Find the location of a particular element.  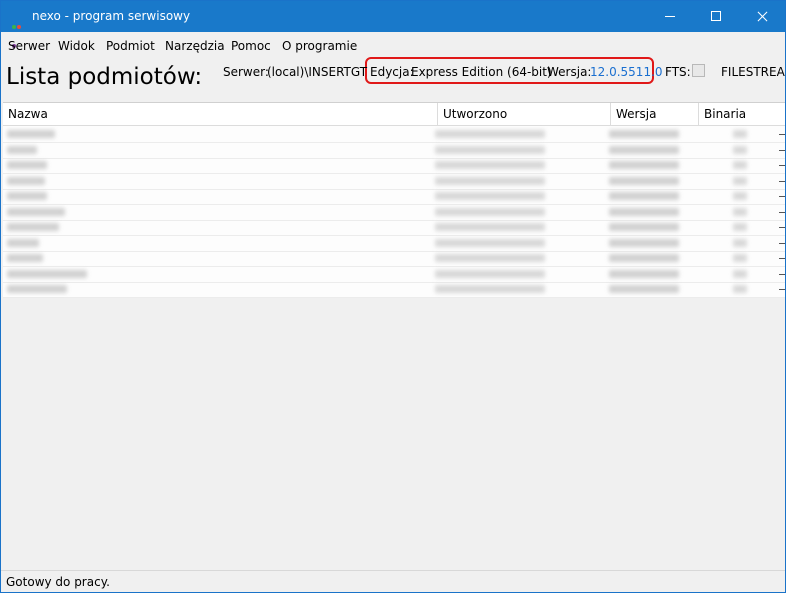

close-button is located at coordinates (762, 16).